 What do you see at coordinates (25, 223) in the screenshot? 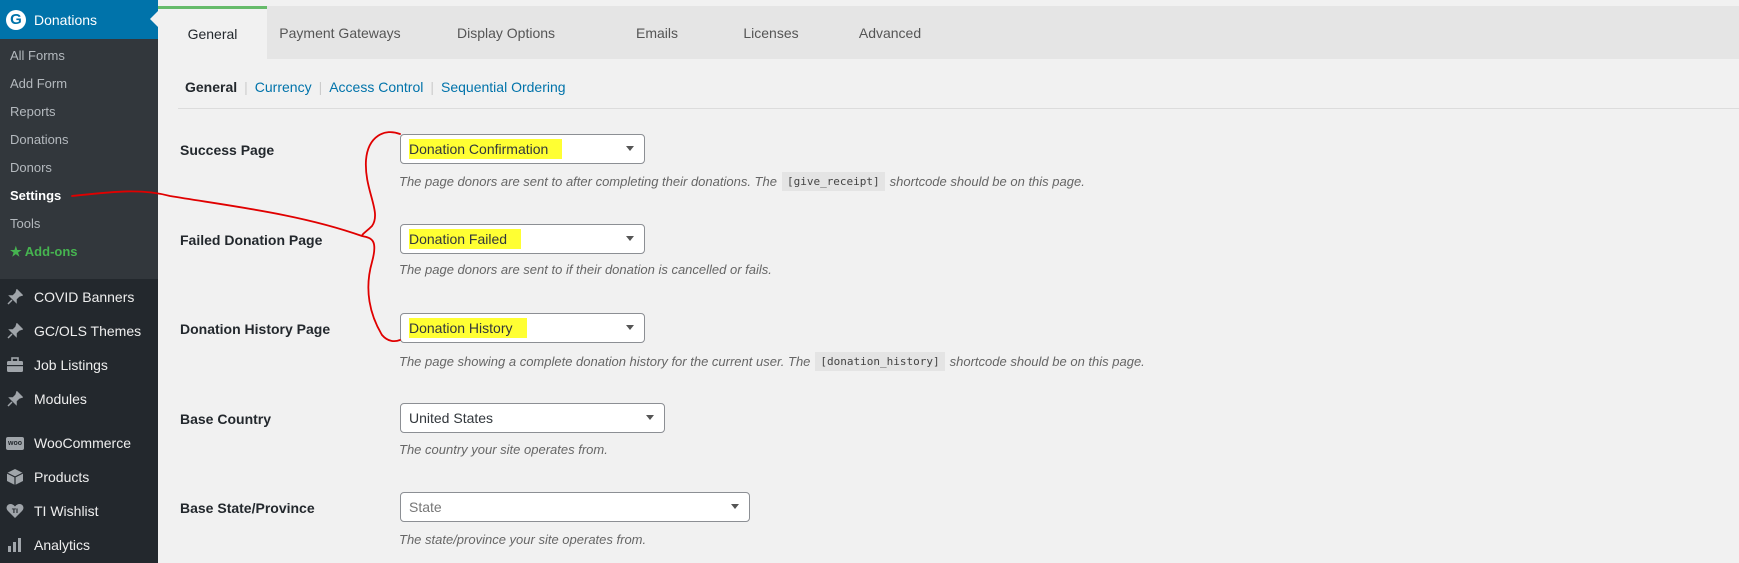
I see `submenu-item-tools: Tools` at bounding box center [25, 223].